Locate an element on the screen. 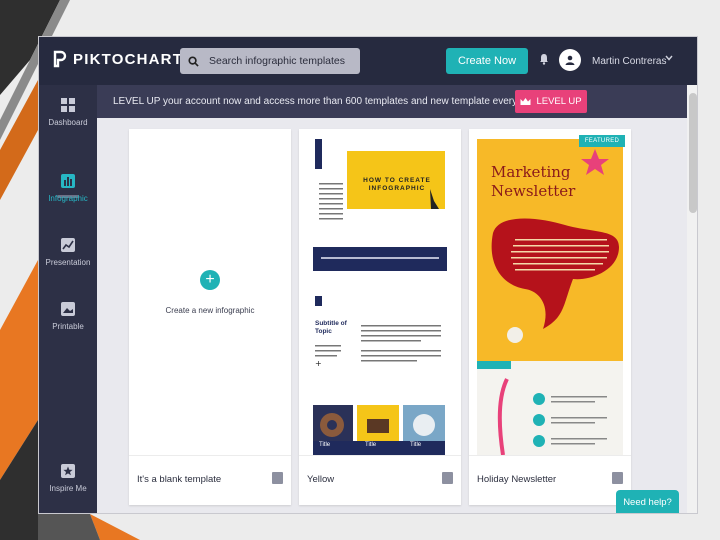 The width and height of the screenshot is (720, 540). logo: PIKTOCHART is located at coordinates (118, 59).